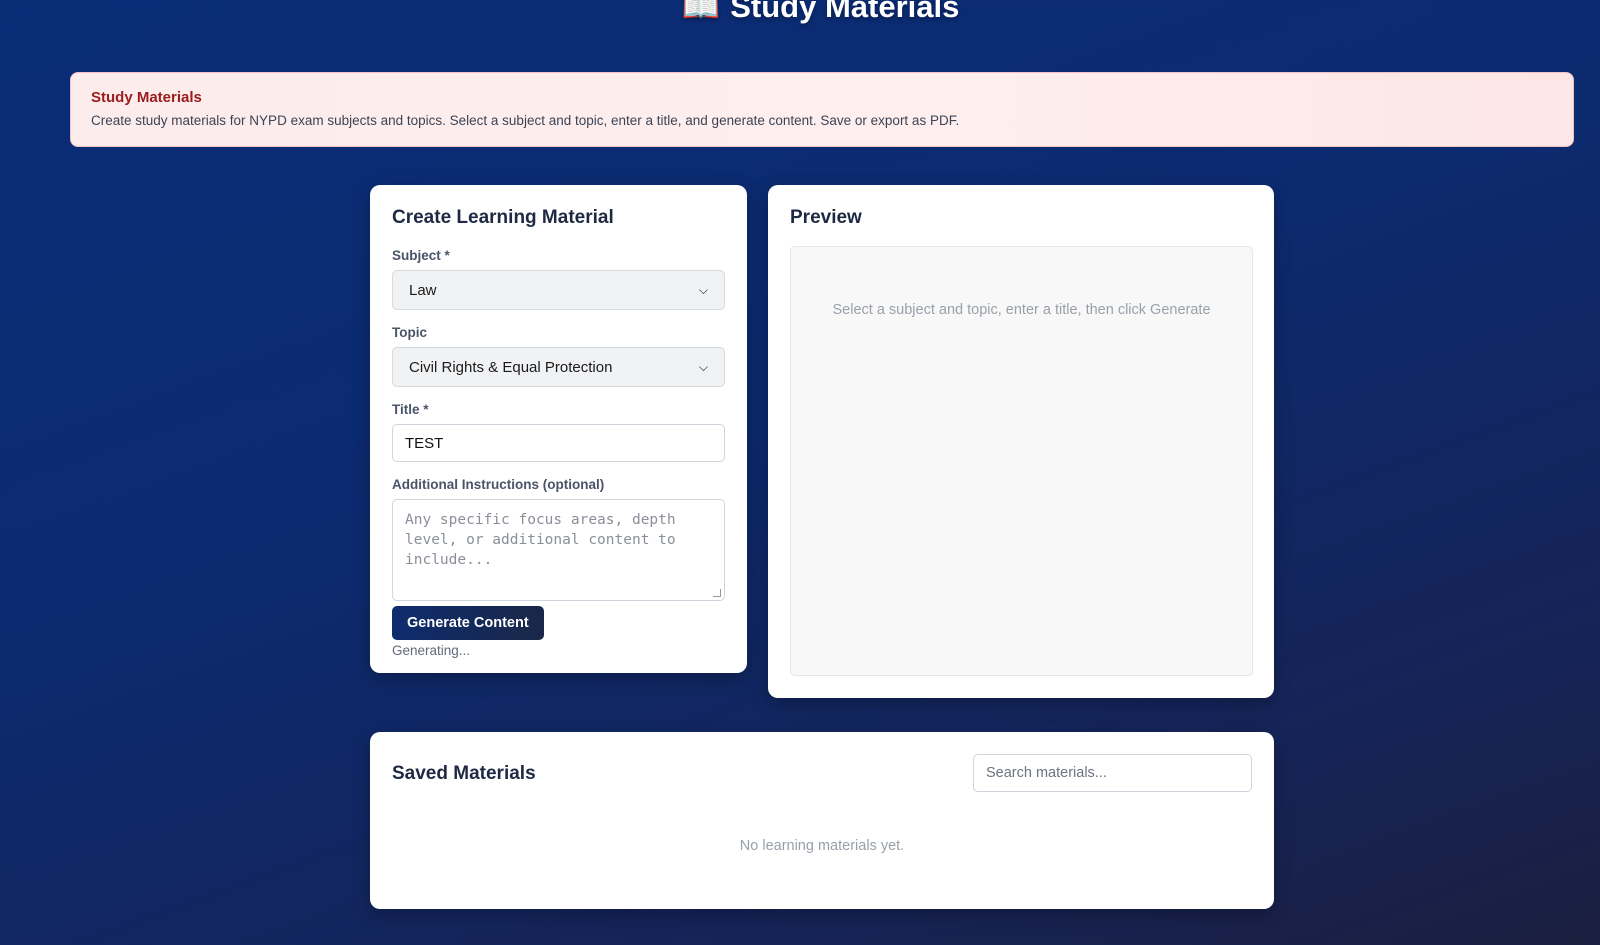  Describe the element at coordinates (822, 846) in the screenshot. I see `empty-state-text: No learning materials yet.` at that location.